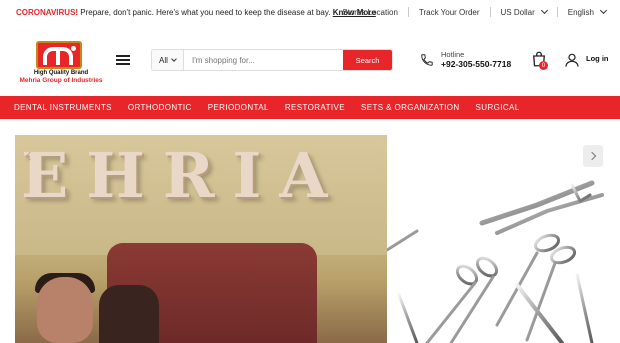 This screenshot has width=620, height=343. I want to click on chevron-left-icon, so click(29, 156).